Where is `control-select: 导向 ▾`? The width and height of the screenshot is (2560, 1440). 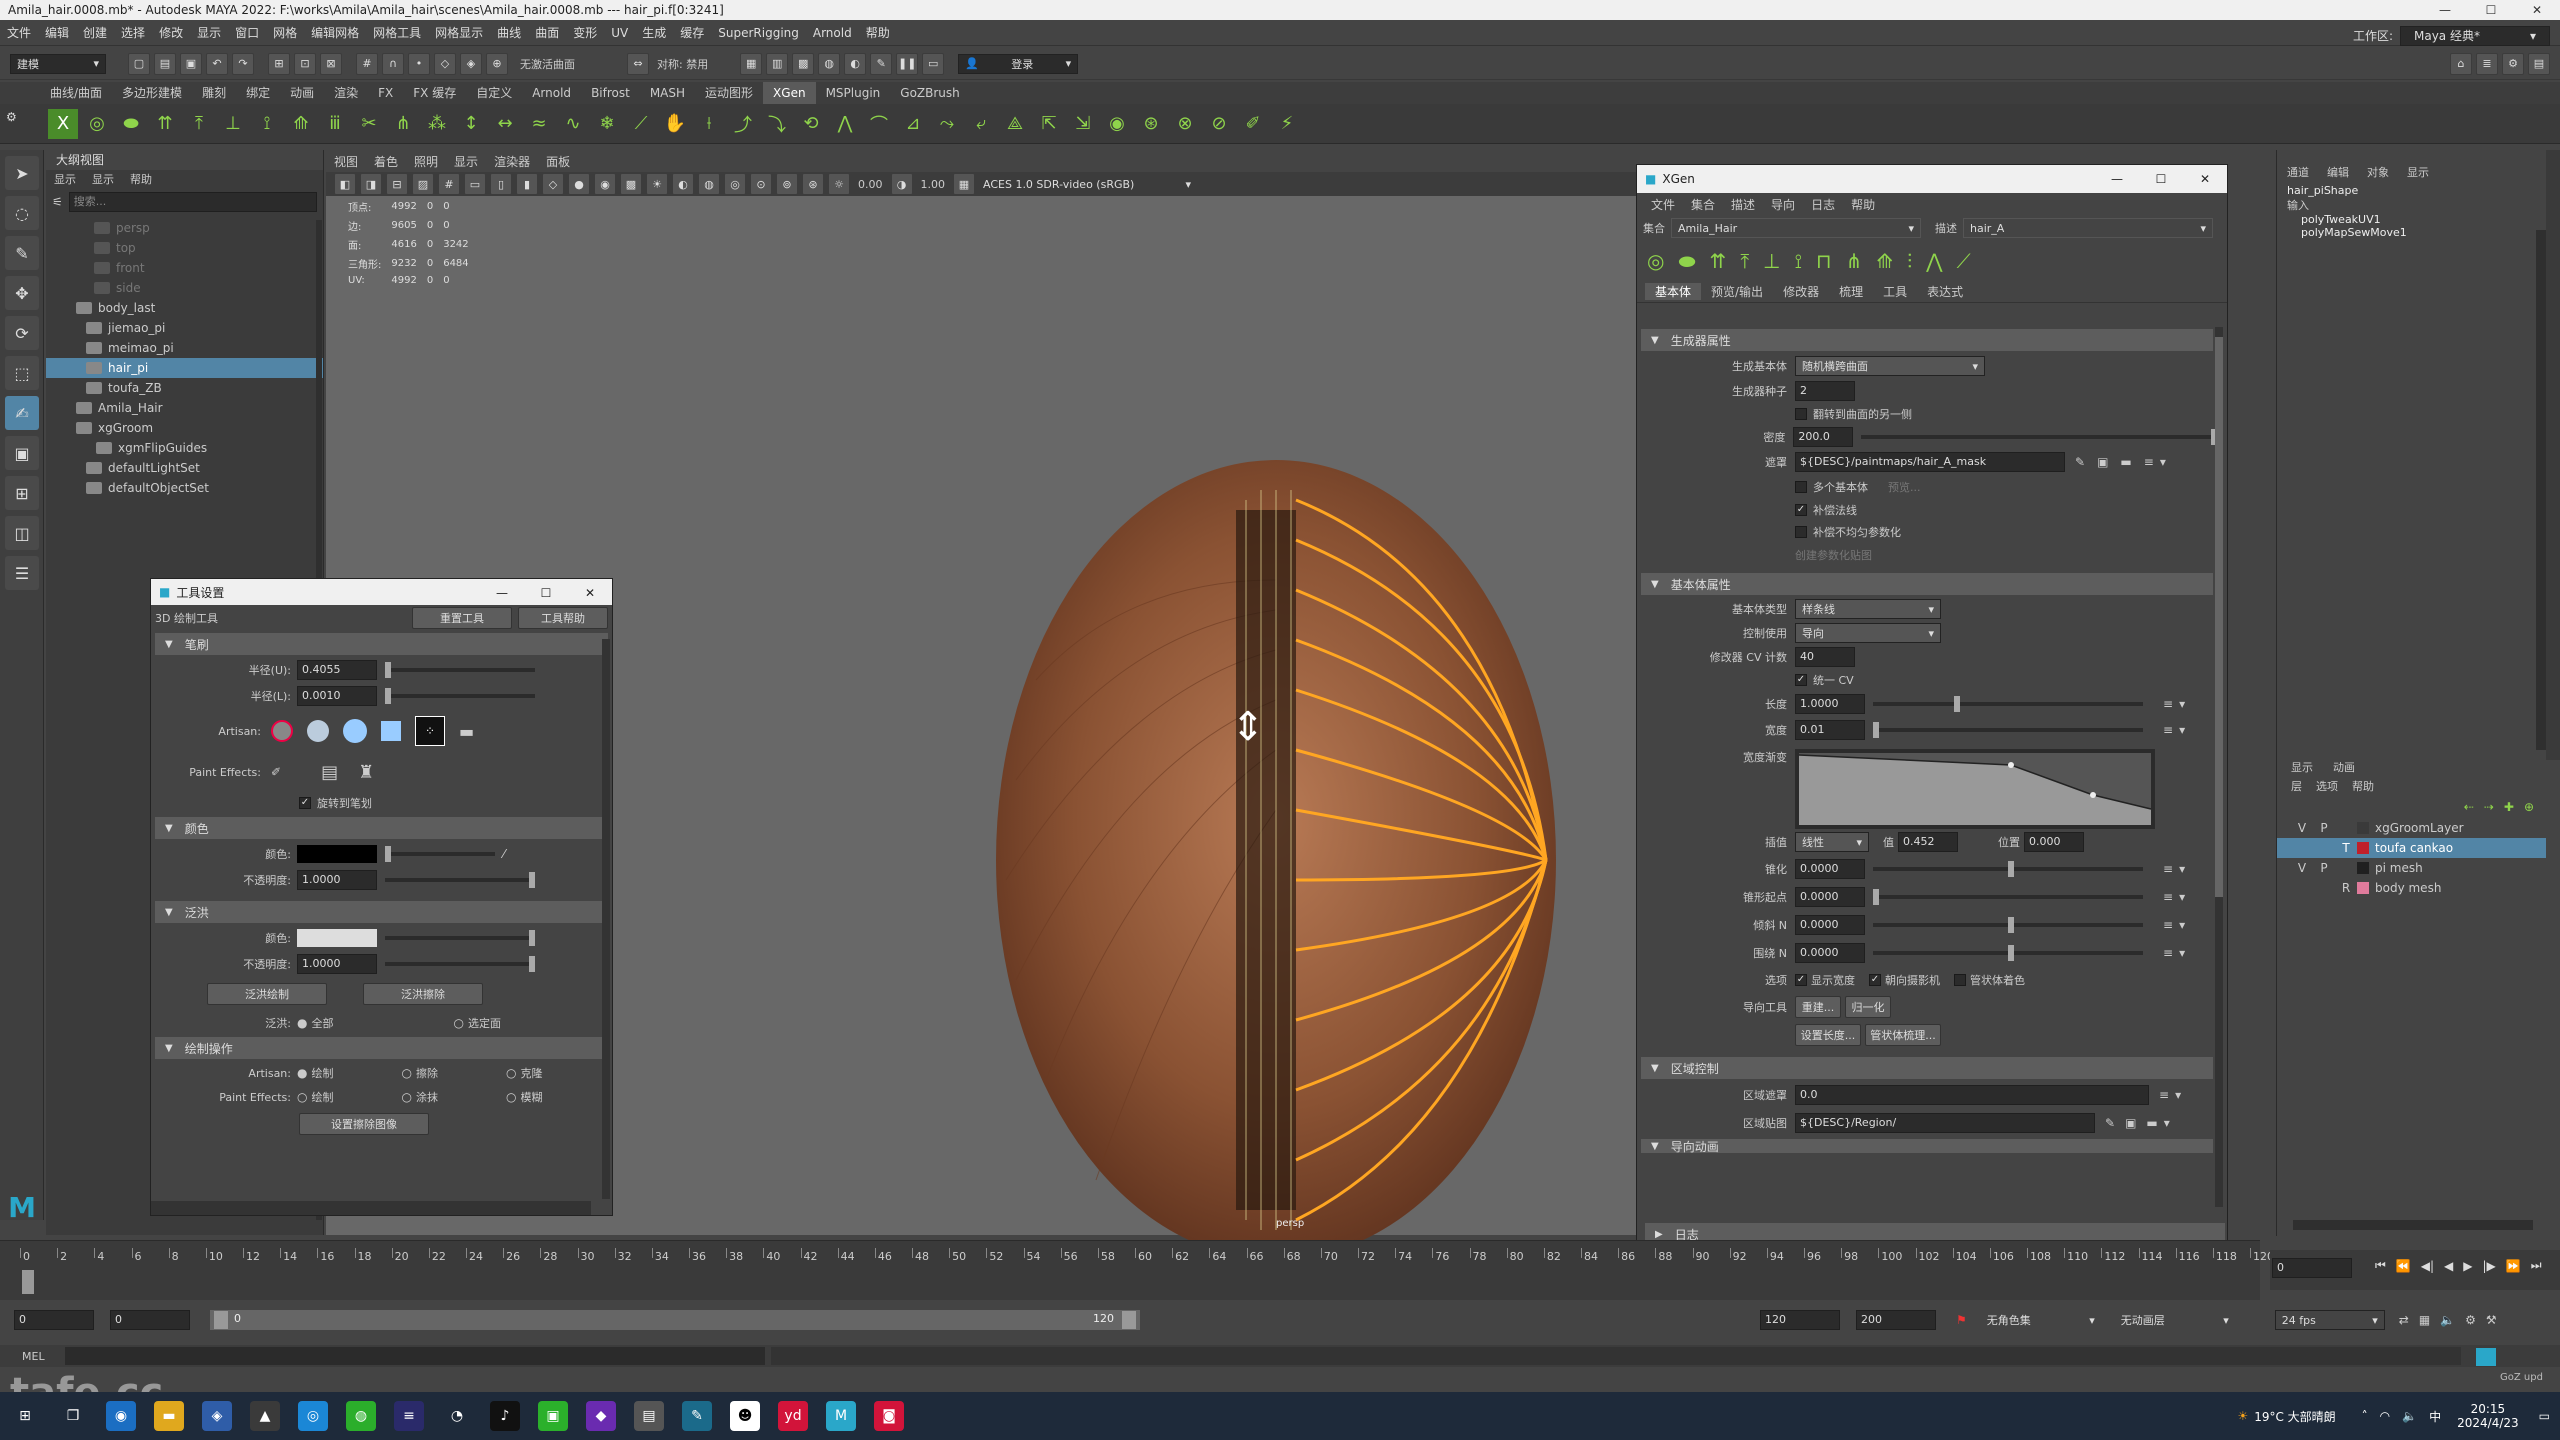
control-select: 导向 ▾ is located at coordinates (1868, 633).